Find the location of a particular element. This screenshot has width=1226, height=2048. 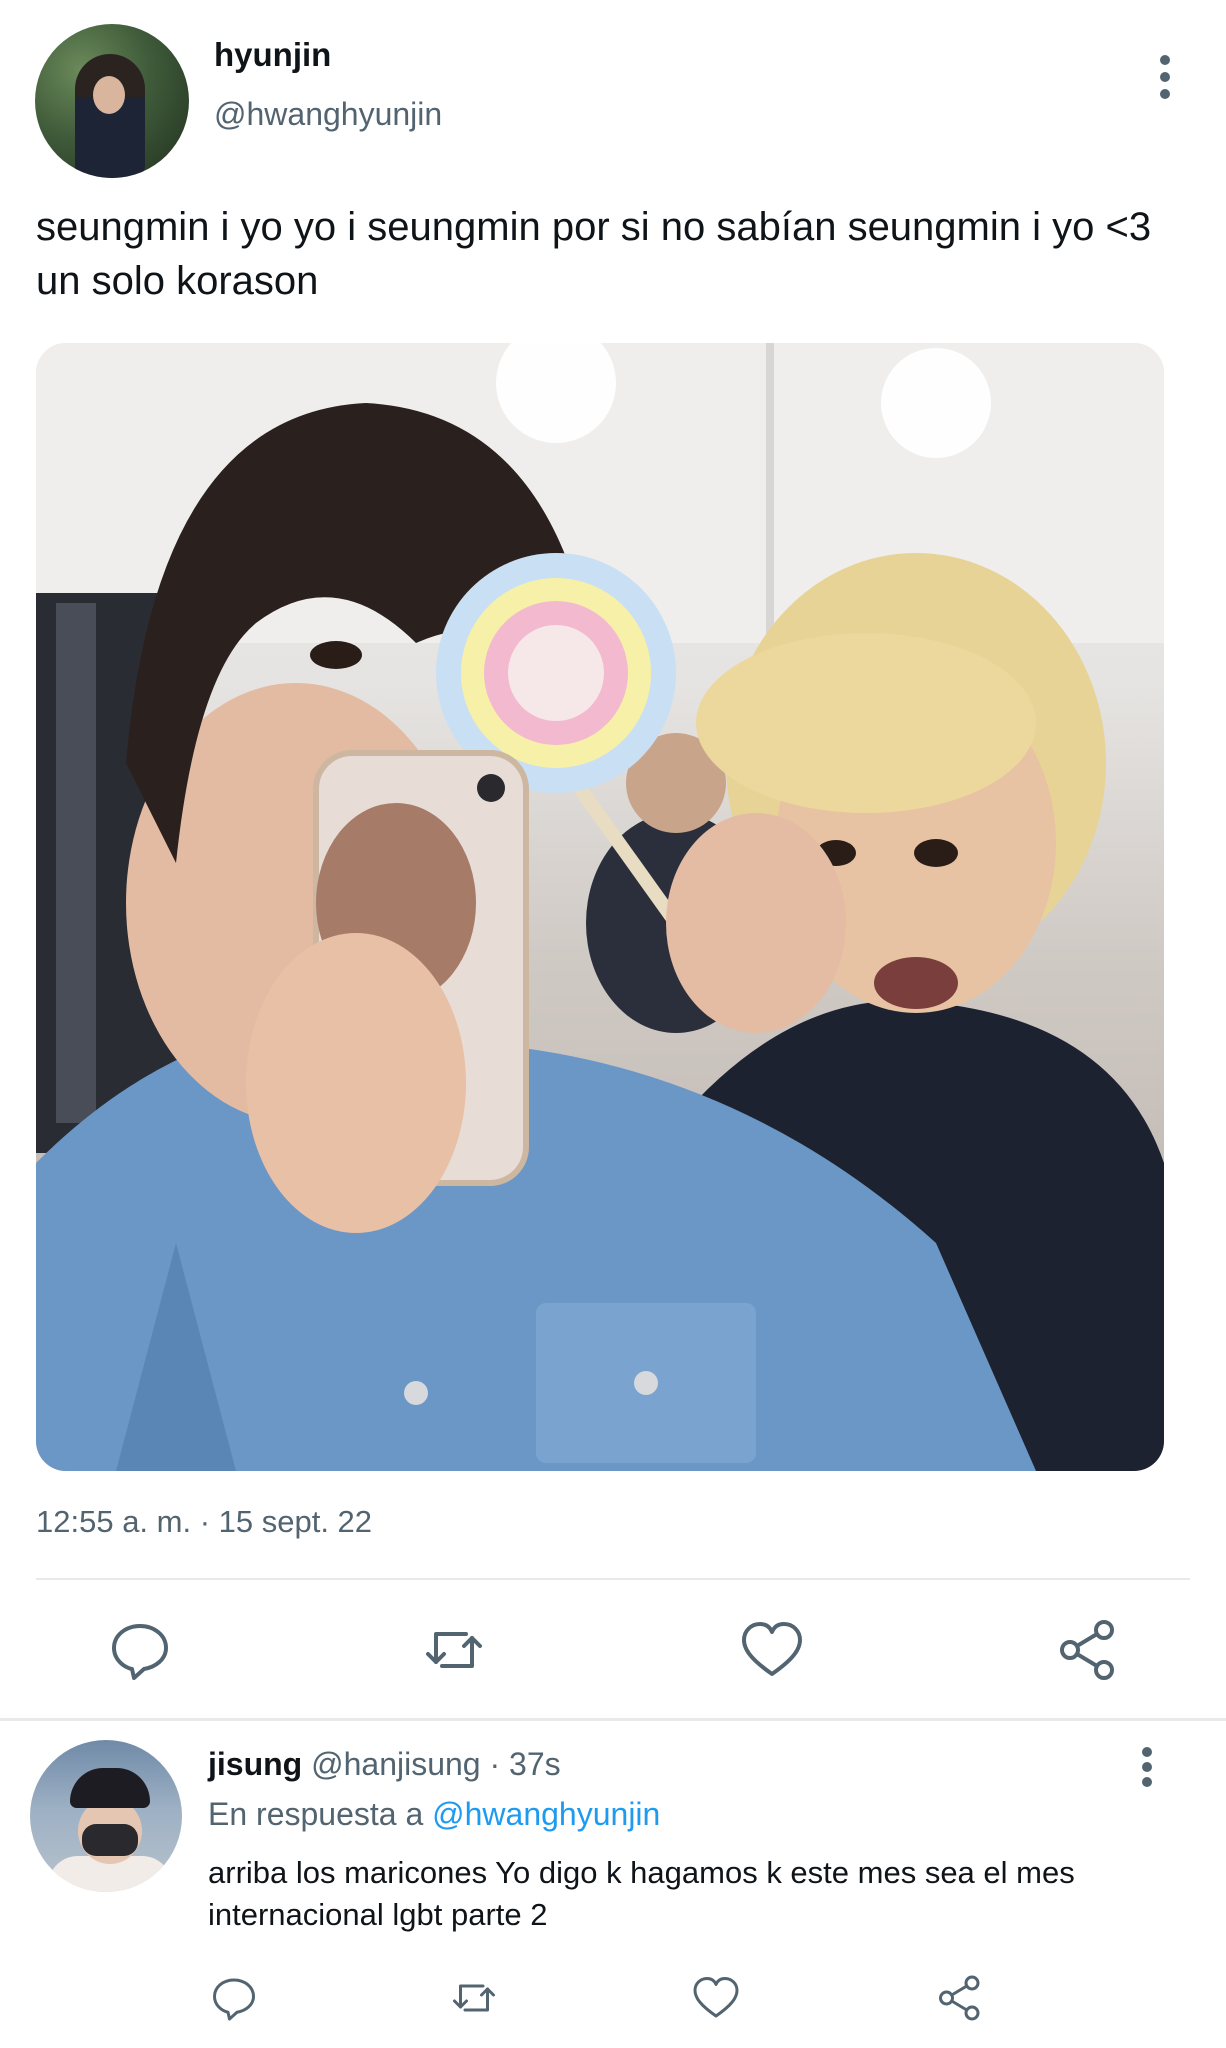

reply-to-line: En respuesta a @hwanghyunjin is located at coordinates (434, 1814).